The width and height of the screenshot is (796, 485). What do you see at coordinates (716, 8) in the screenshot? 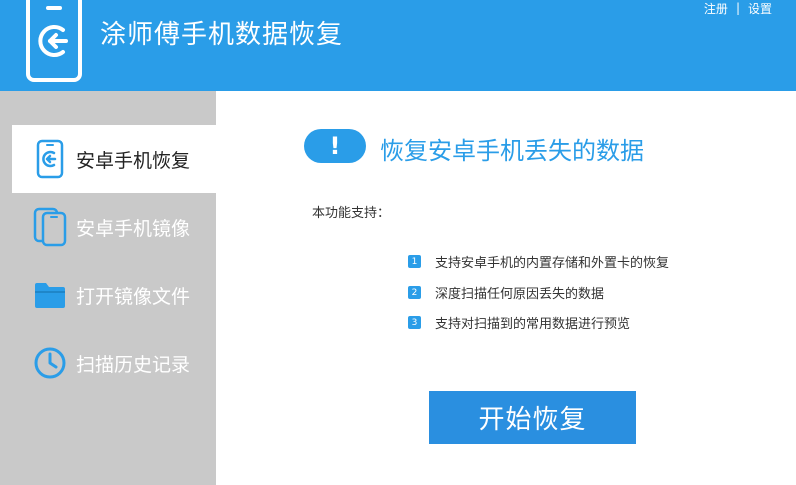
I see `register-link: 注册` at bounding box center [716, 8].